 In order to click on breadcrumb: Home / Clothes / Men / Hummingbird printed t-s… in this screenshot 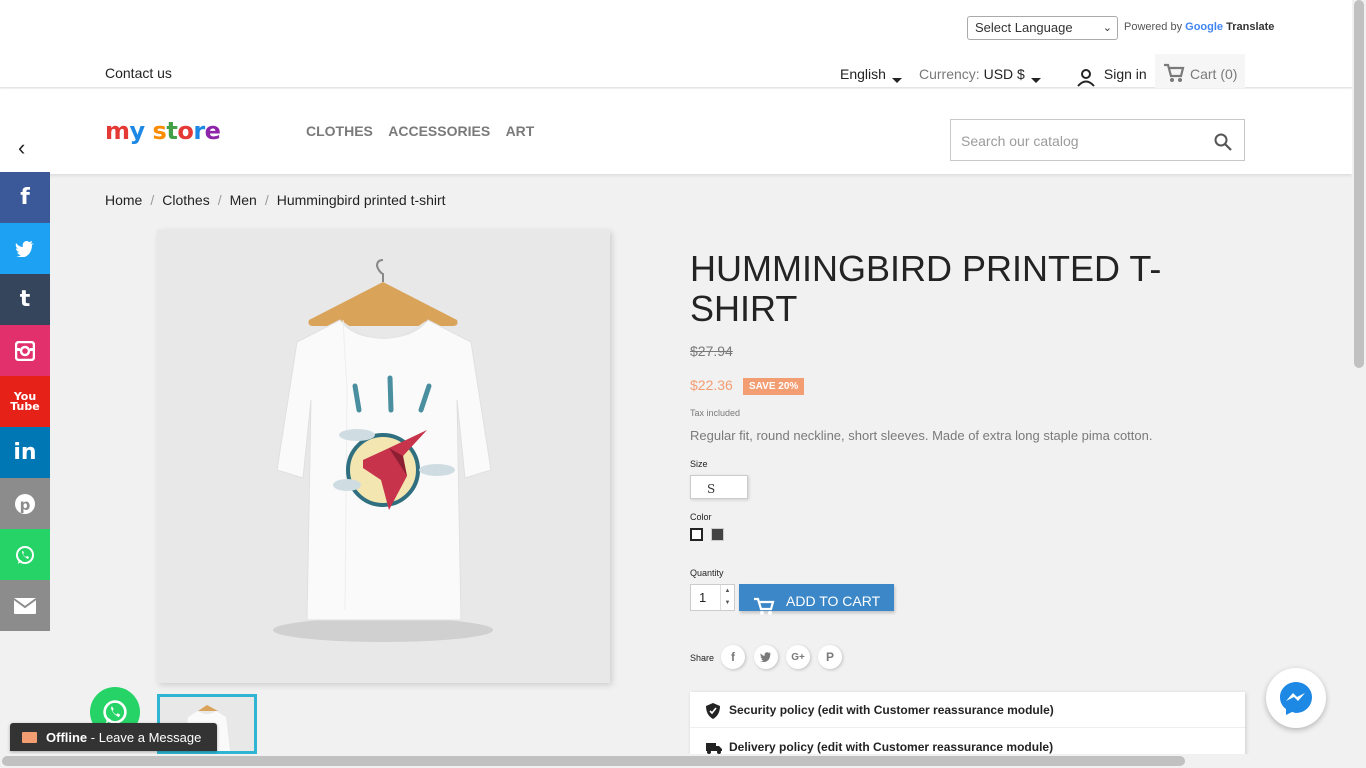, I will do `click(275, 200)`.